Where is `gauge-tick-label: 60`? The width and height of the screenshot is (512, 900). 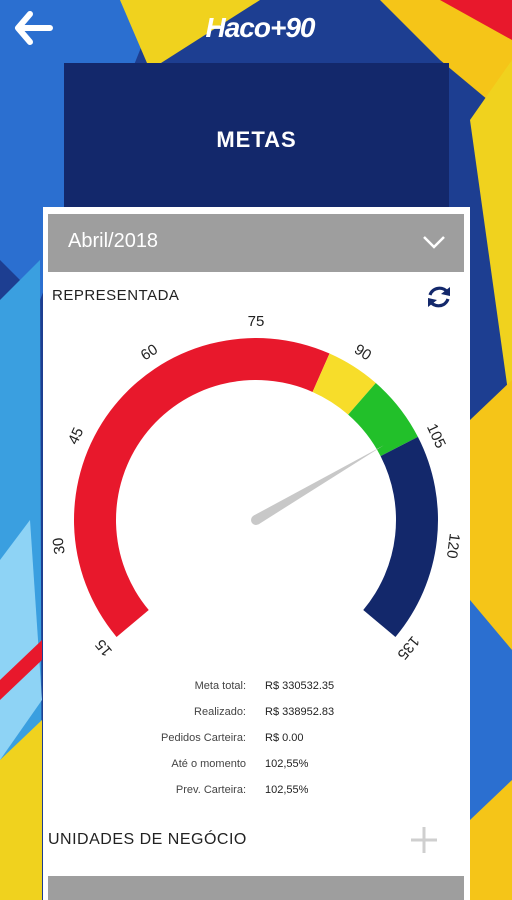
gauge-tick-label: 60 is located at coordinates (149, 352).